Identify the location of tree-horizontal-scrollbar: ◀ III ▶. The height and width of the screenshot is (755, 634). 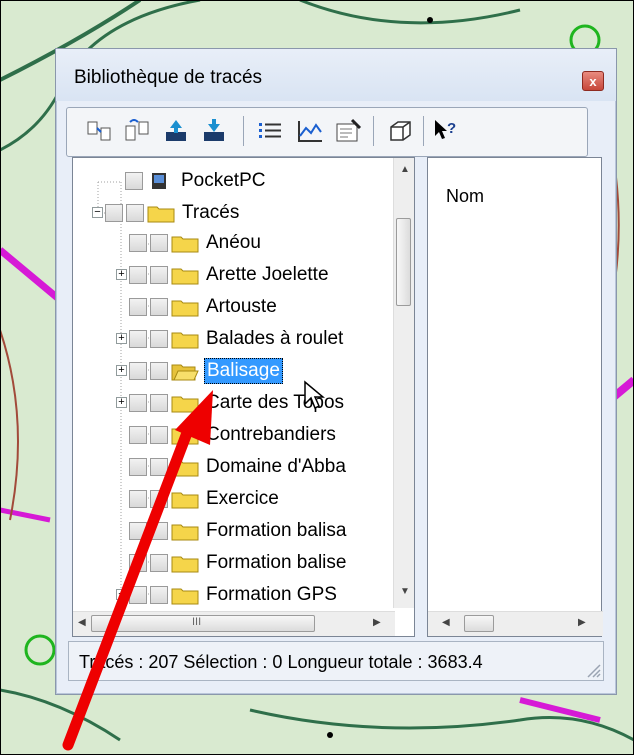
(234, 623).